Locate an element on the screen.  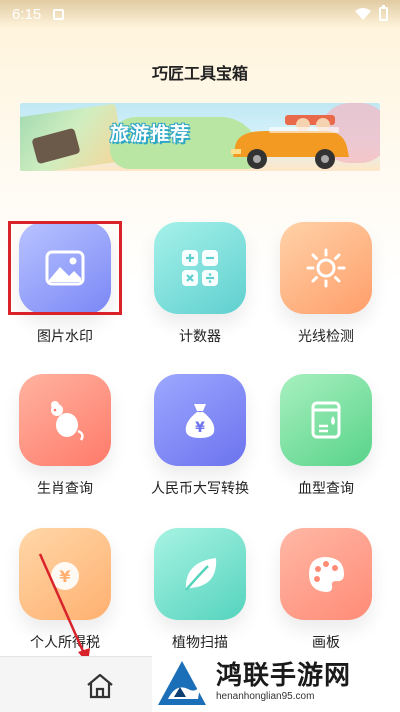
tool-counter: 计数器 is located at coordinates (200, 287).